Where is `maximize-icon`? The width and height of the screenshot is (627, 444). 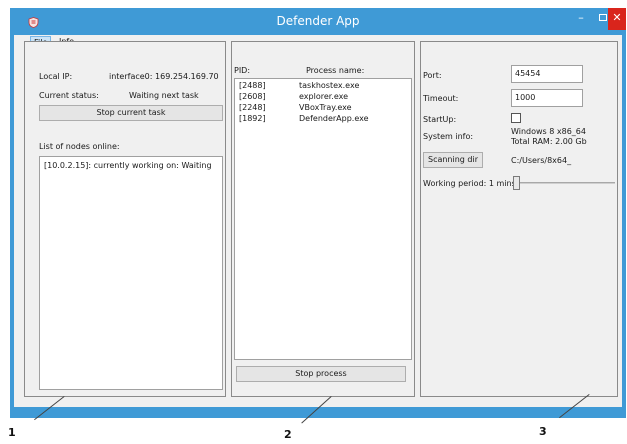
maximize-icon is located at coordinates (603, 17).